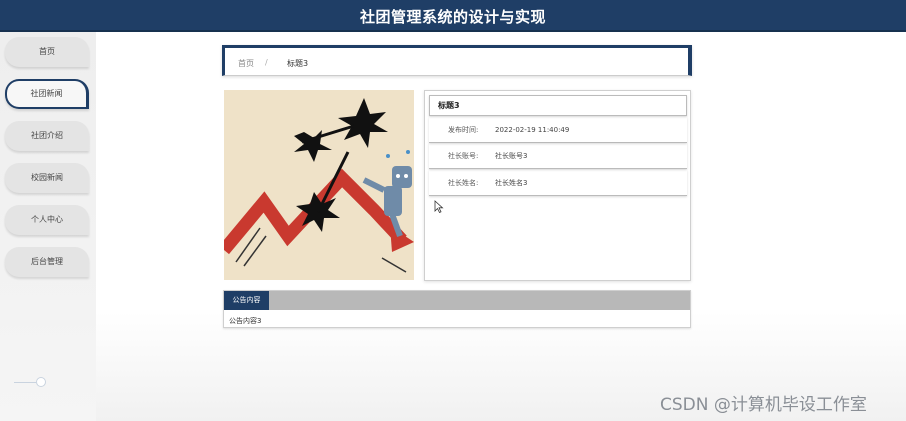 The width and height of the screenshot is (906, 421). What do you see at coordinates (245, 321) in the screenshot?
I see `notice-content: 公告内容3` at bounding box center [245, 321].